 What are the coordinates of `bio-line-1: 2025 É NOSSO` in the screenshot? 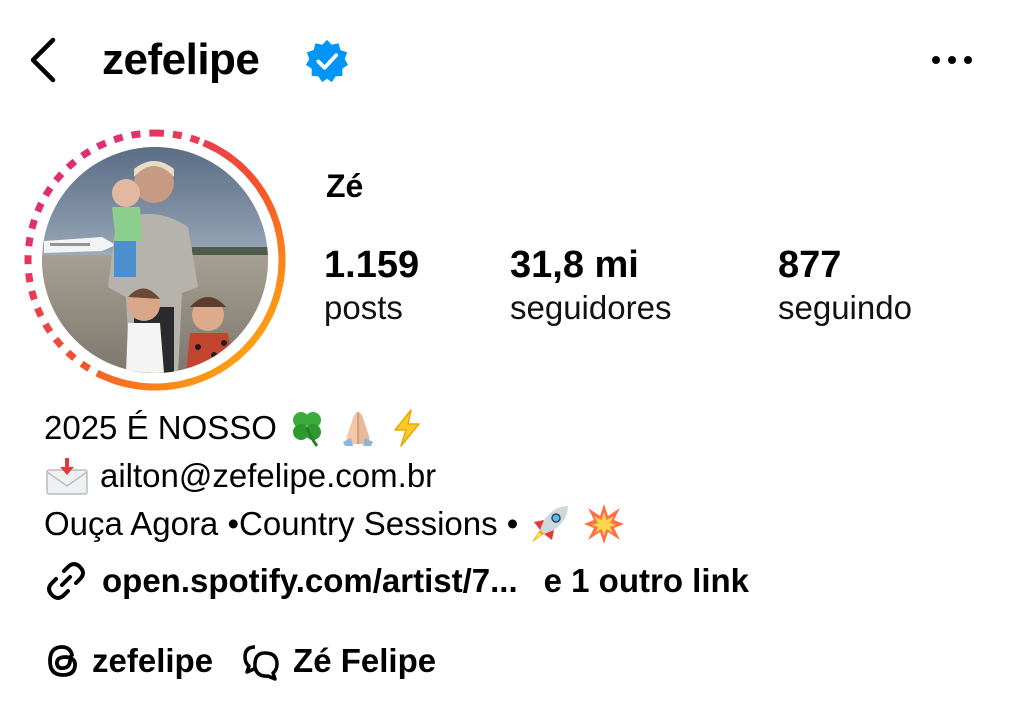 It's located at (514, 428).